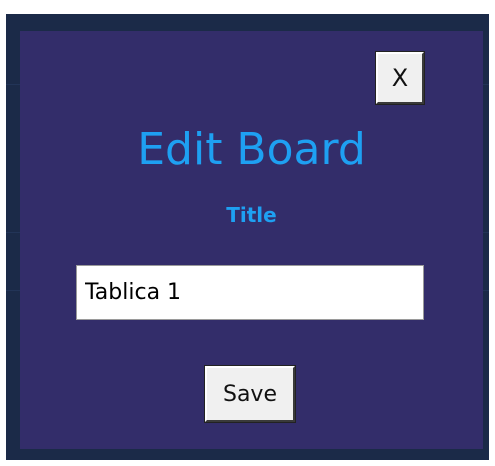  What do you see at coordinates (250, 292) in the screenshot?
I see `board-title-input` at bounding box center [250, 292].